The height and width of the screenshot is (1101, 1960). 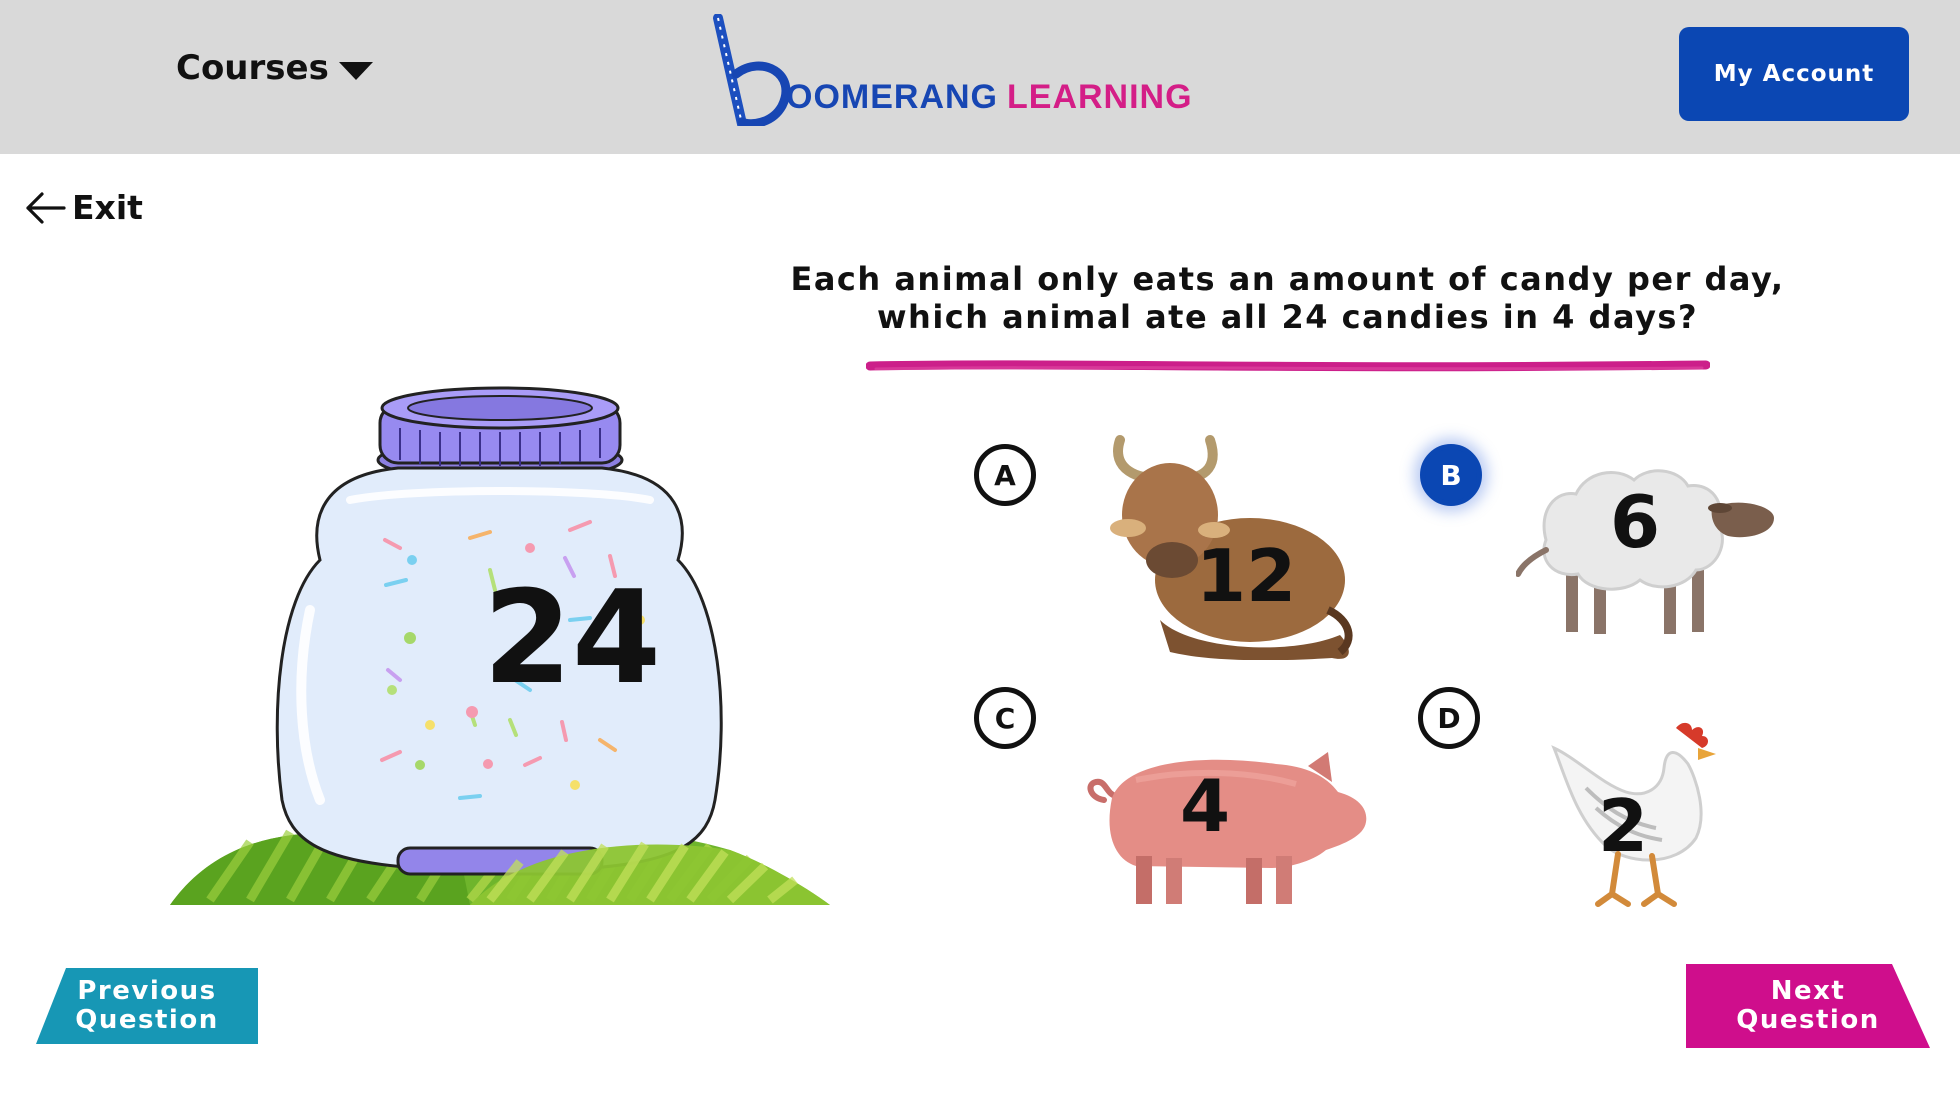 What do you see at coordinates (252, 68) in the screenshot?
I see `courses-label: Courses` at bounding box center [252, 68].